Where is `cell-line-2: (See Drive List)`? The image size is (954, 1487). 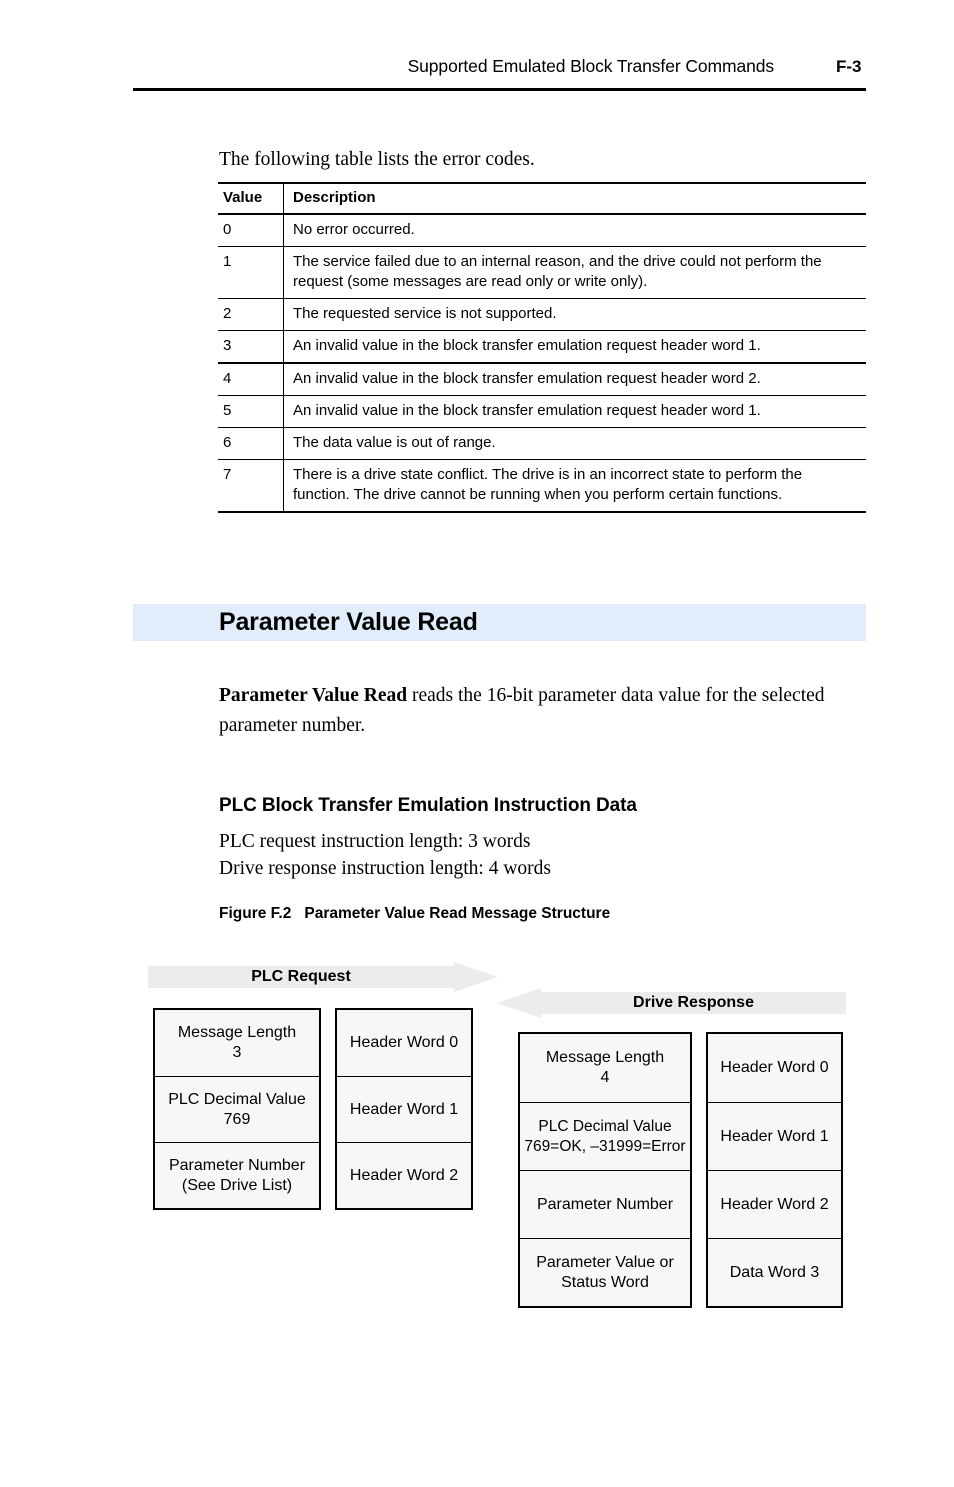 cell-line-2: (See Drive List) is located at coordinates (237, 1185).